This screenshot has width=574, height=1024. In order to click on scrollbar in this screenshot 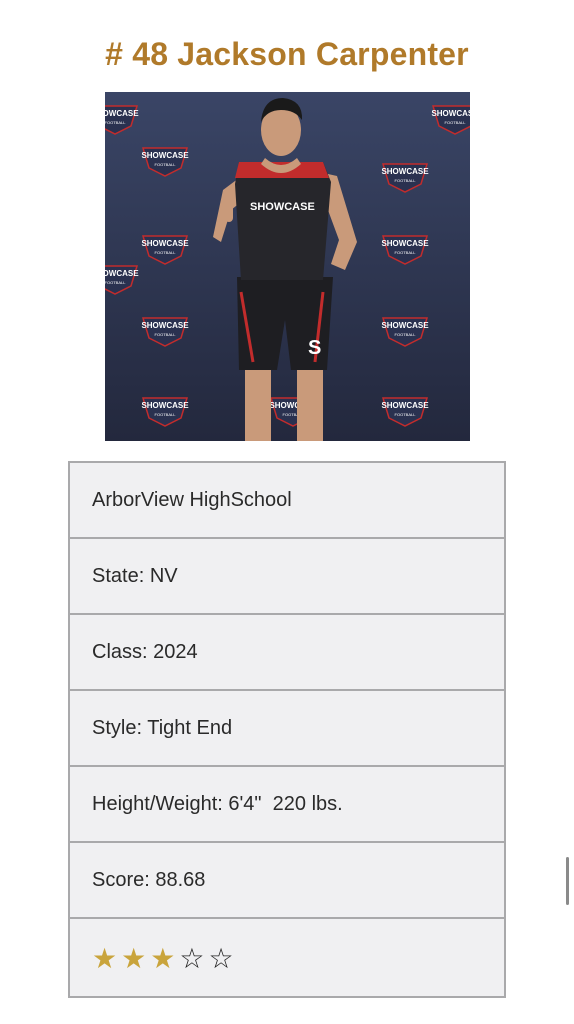, I will do `click(567, 881)`.